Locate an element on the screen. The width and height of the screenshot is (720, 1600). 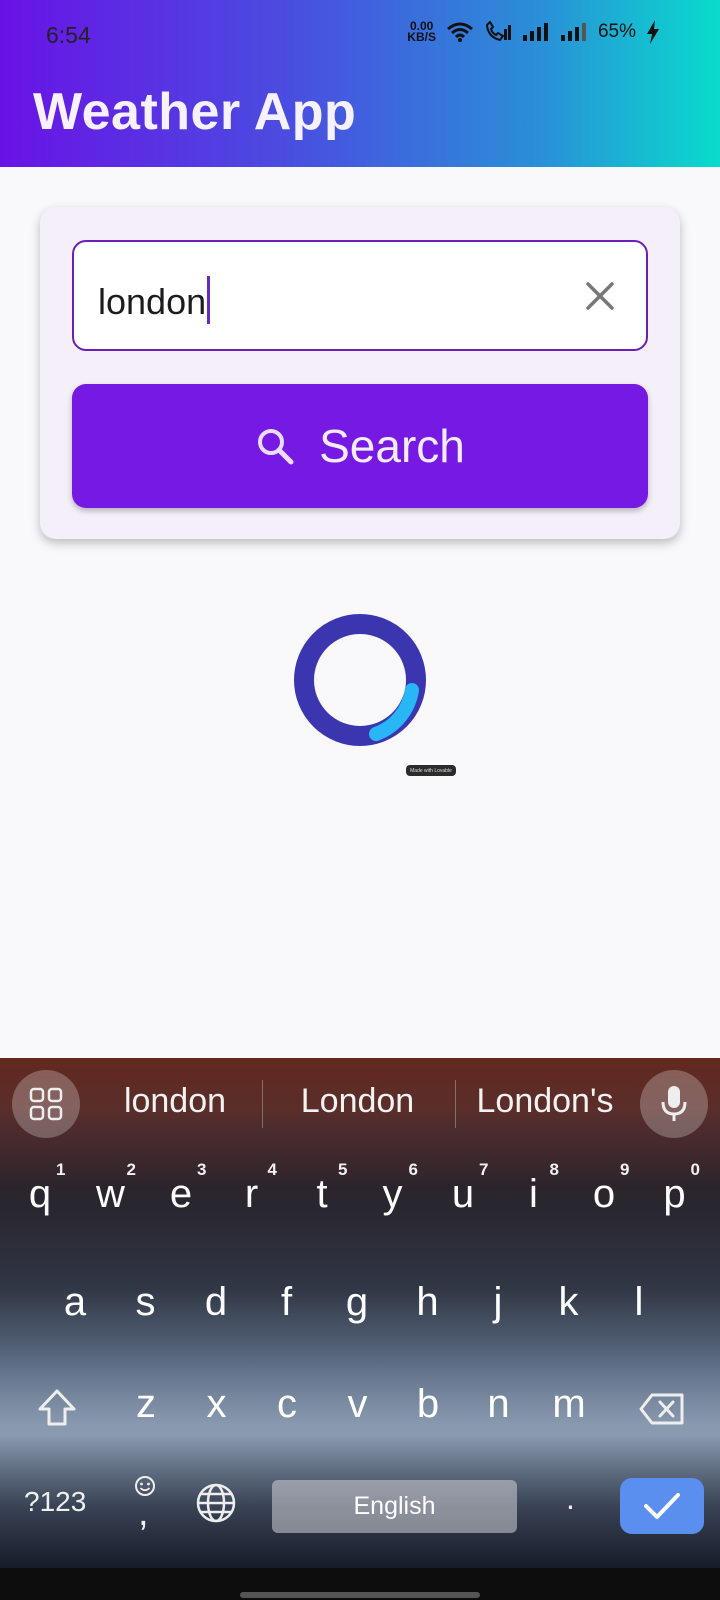
key-v: v is located at coordinates (358, 1404).